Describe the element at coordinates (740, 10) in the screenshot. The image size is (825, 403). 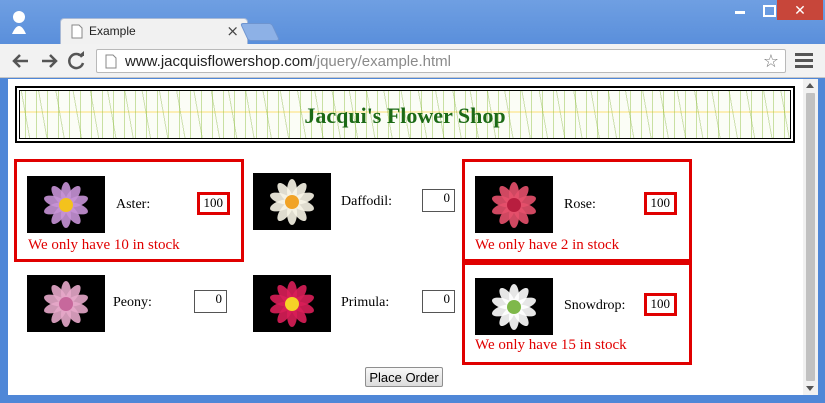
I see `minimize-button` at that location.